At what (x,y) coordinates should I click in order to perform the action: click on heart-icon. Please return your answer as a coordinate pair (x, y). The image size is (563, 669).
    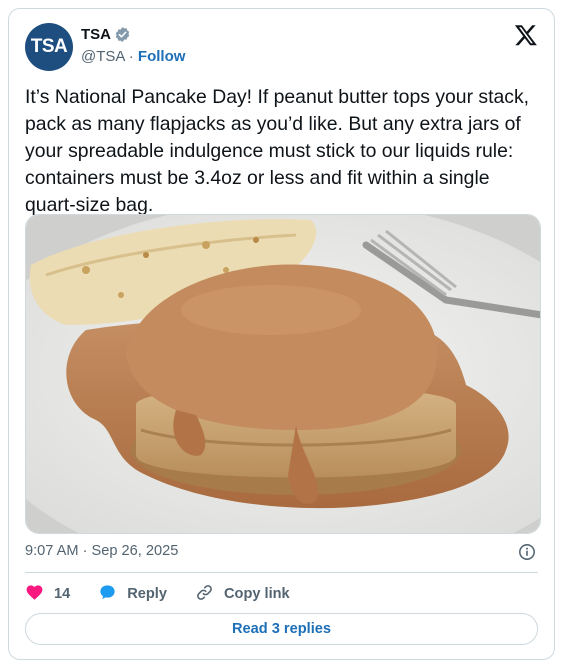
    Looking at the image, I should click on (34, 594).